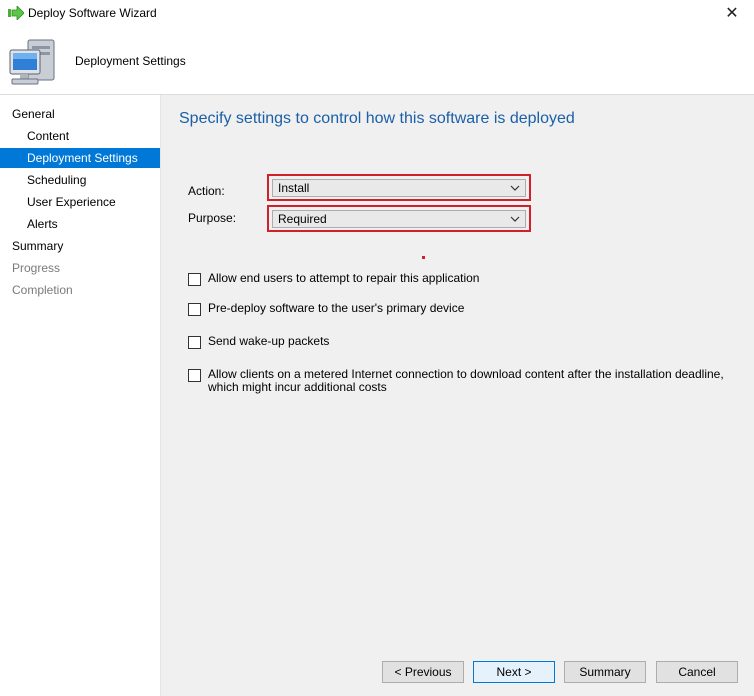 This screenshot has height=696, width=754. What do you see at coordinates (194, 375) in the screenshot?
I see `metered-checkbox` at bounding box center [194, 375].